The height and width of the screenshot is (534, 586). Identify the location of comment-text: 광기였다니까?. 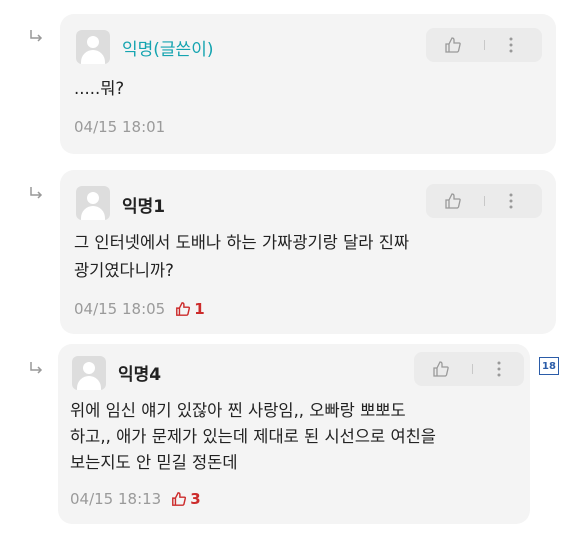
(124, 270).